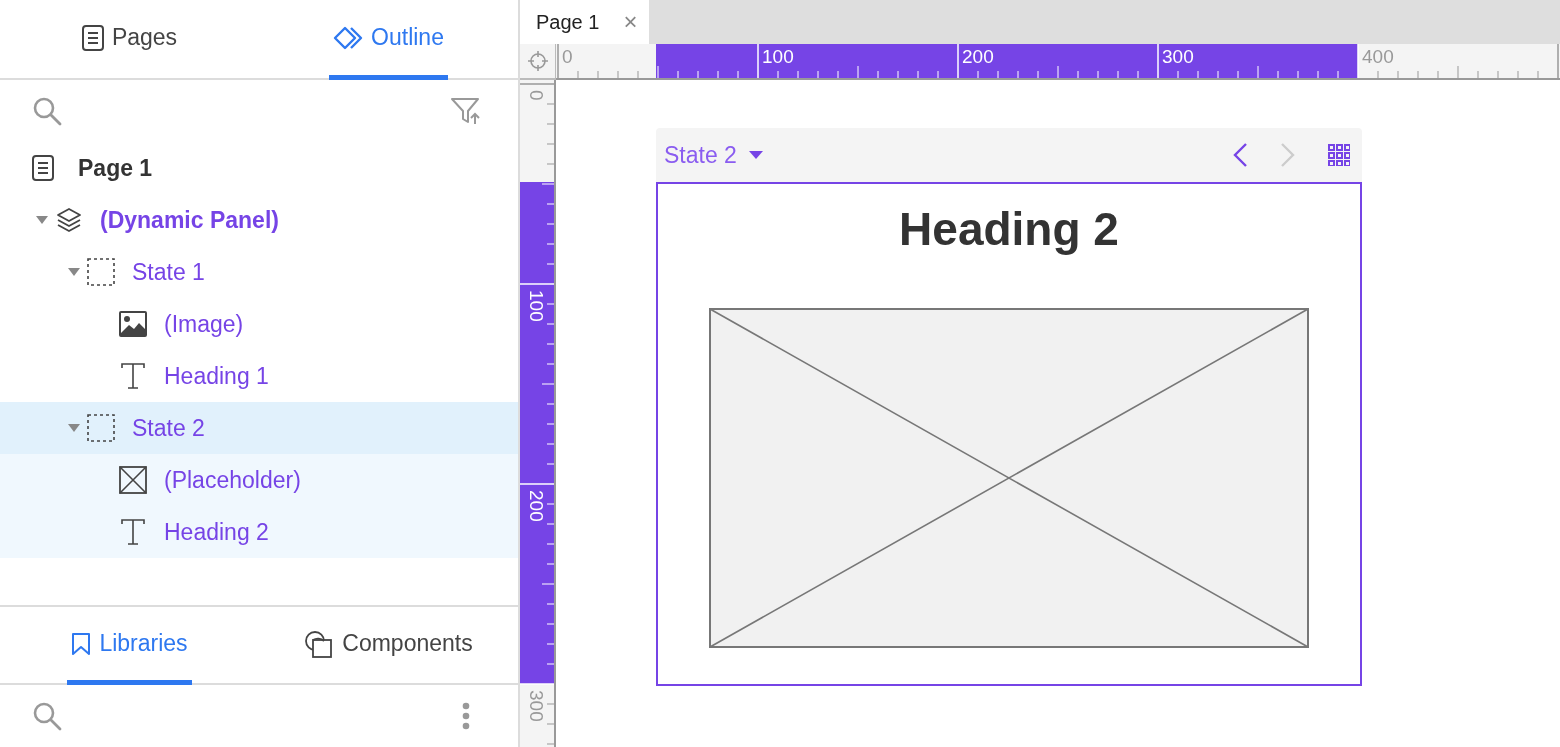 This screenshot has height=747, width=1560. Describe the element at coordinates (259, 324) in the screenshot. I see `outline-row: (Image)` at that location.